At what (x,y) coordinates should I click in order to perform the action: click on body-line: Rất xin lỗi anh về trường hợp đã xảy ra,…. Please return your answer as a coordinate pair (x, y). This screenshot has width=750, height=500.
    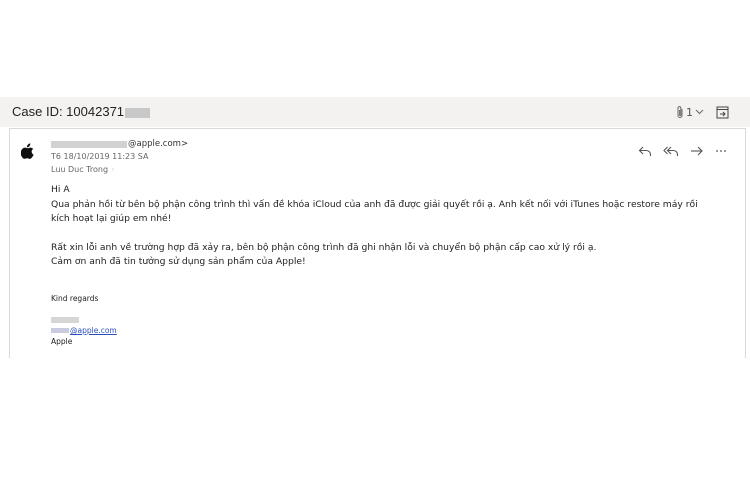
    Looking at the image, I should click on (324, 247).